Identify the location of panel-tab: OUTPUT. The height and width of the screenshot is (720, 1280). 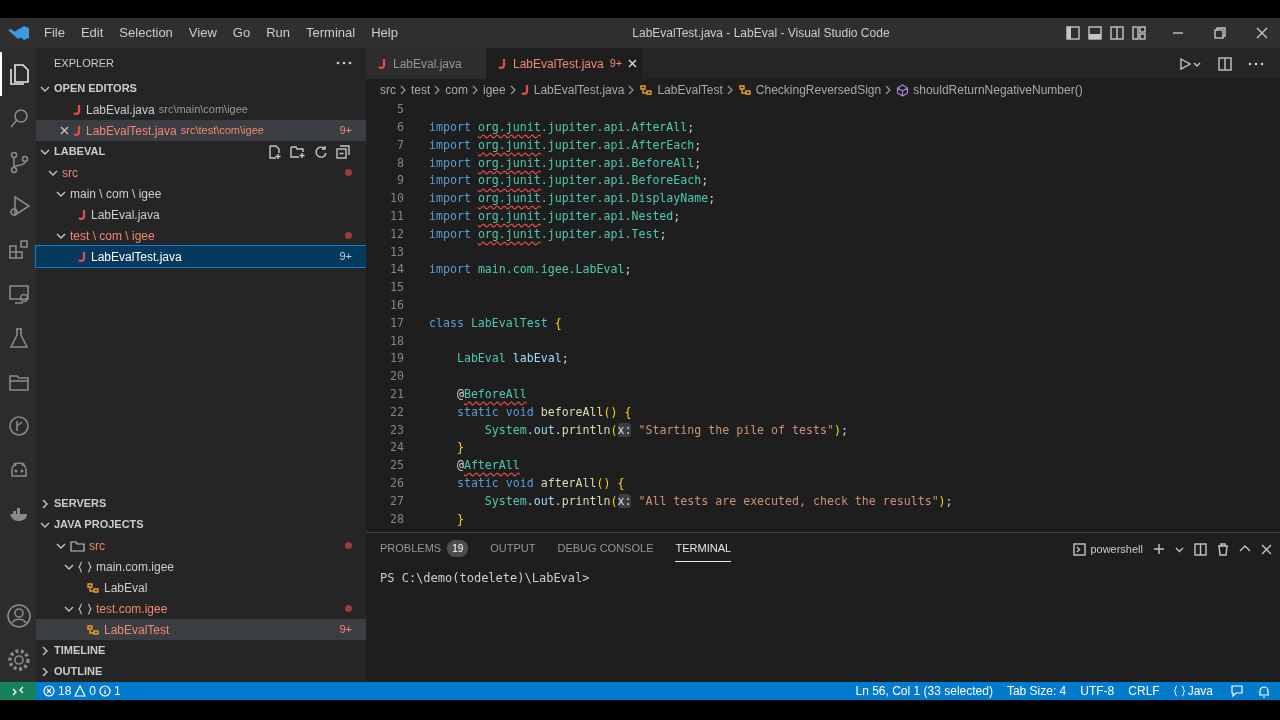
(513, 549).